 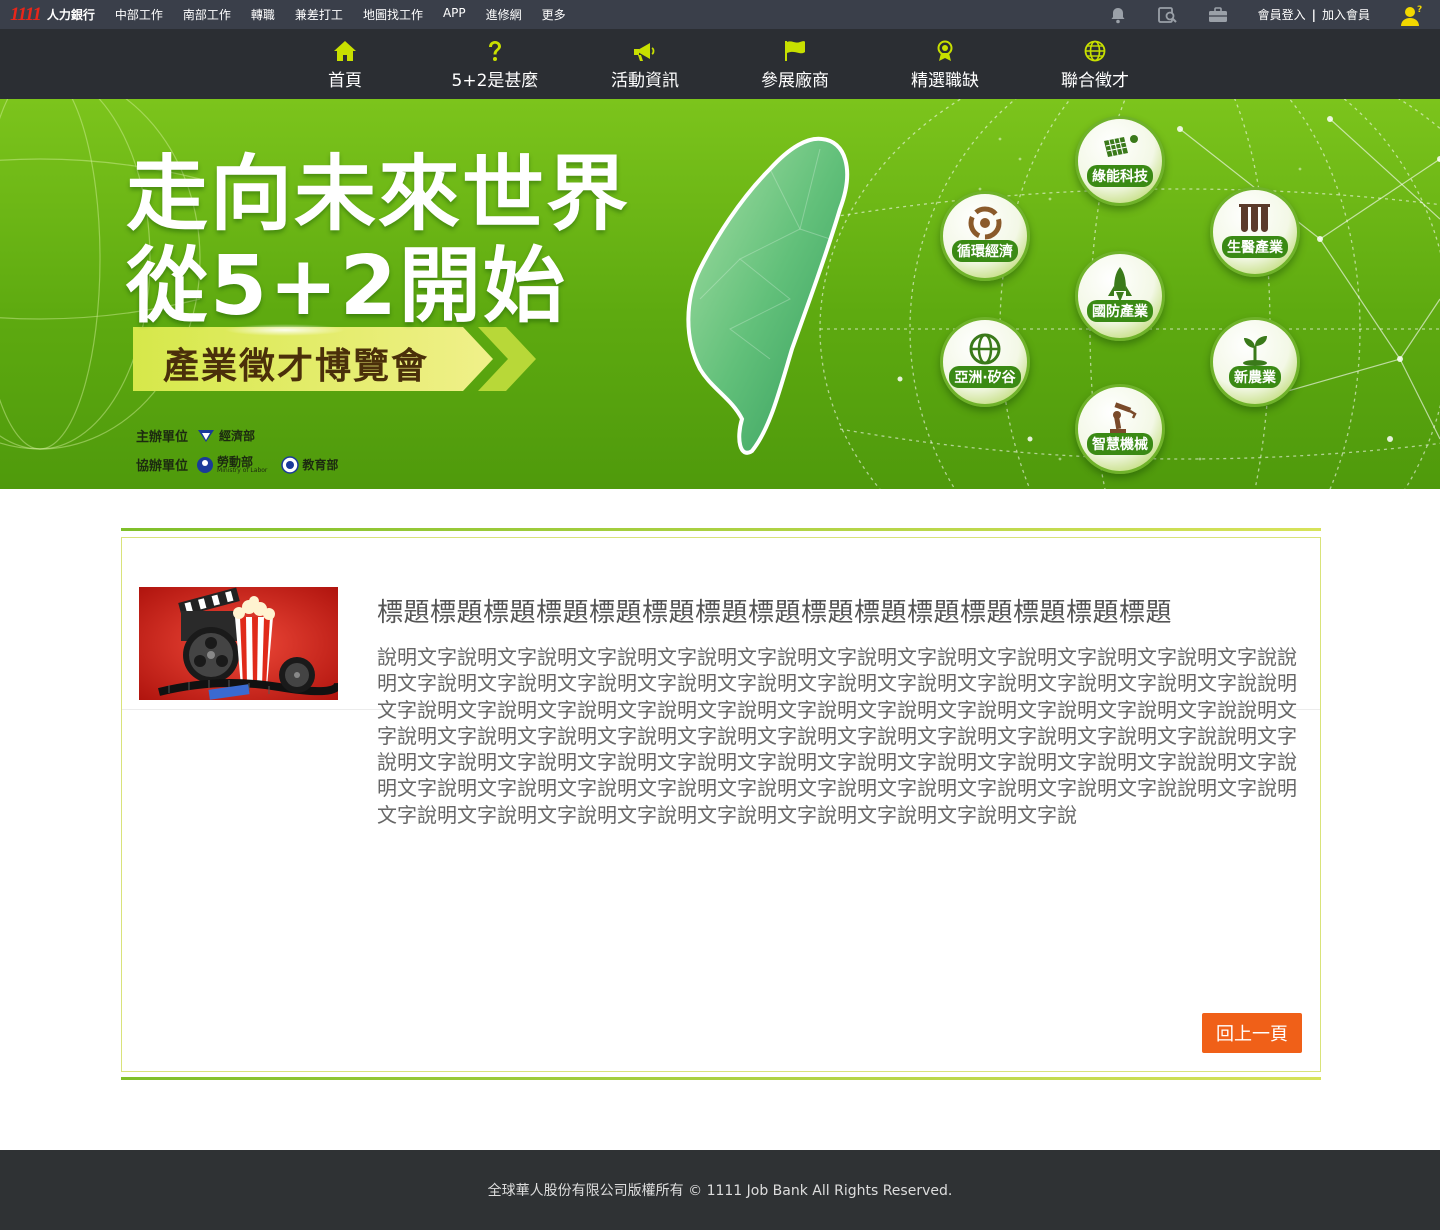 What do you see at coordinates (795, 81) in the screenshot?
I see `nav-item-label: 參展廠商` at bounding box center [795, 81].